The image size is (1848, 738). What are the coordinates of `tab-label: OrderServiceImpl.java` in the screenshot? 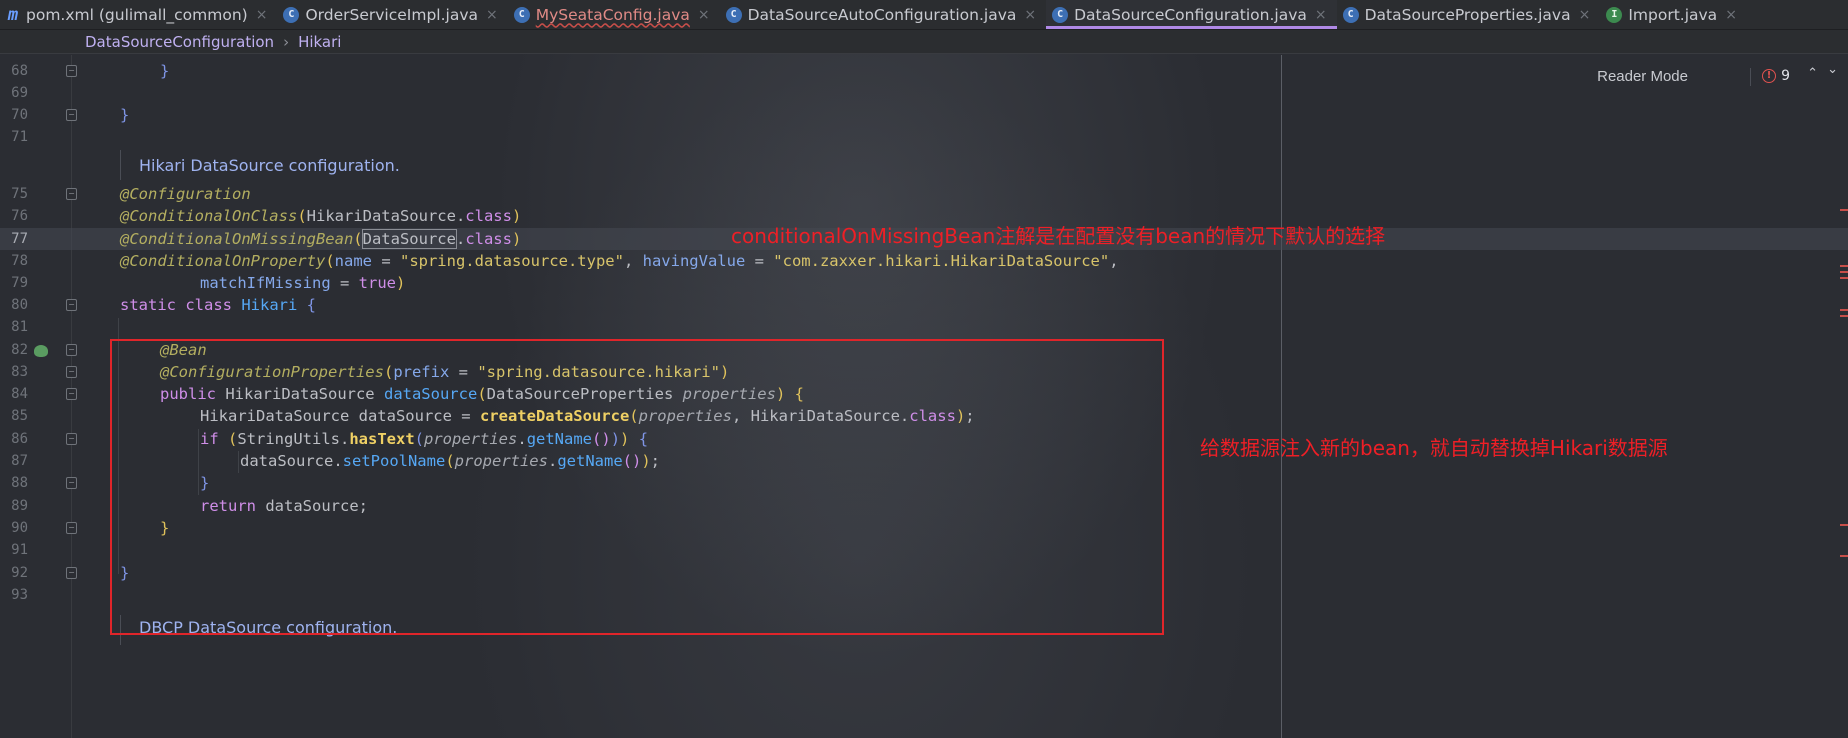 It's located at (391, 14).